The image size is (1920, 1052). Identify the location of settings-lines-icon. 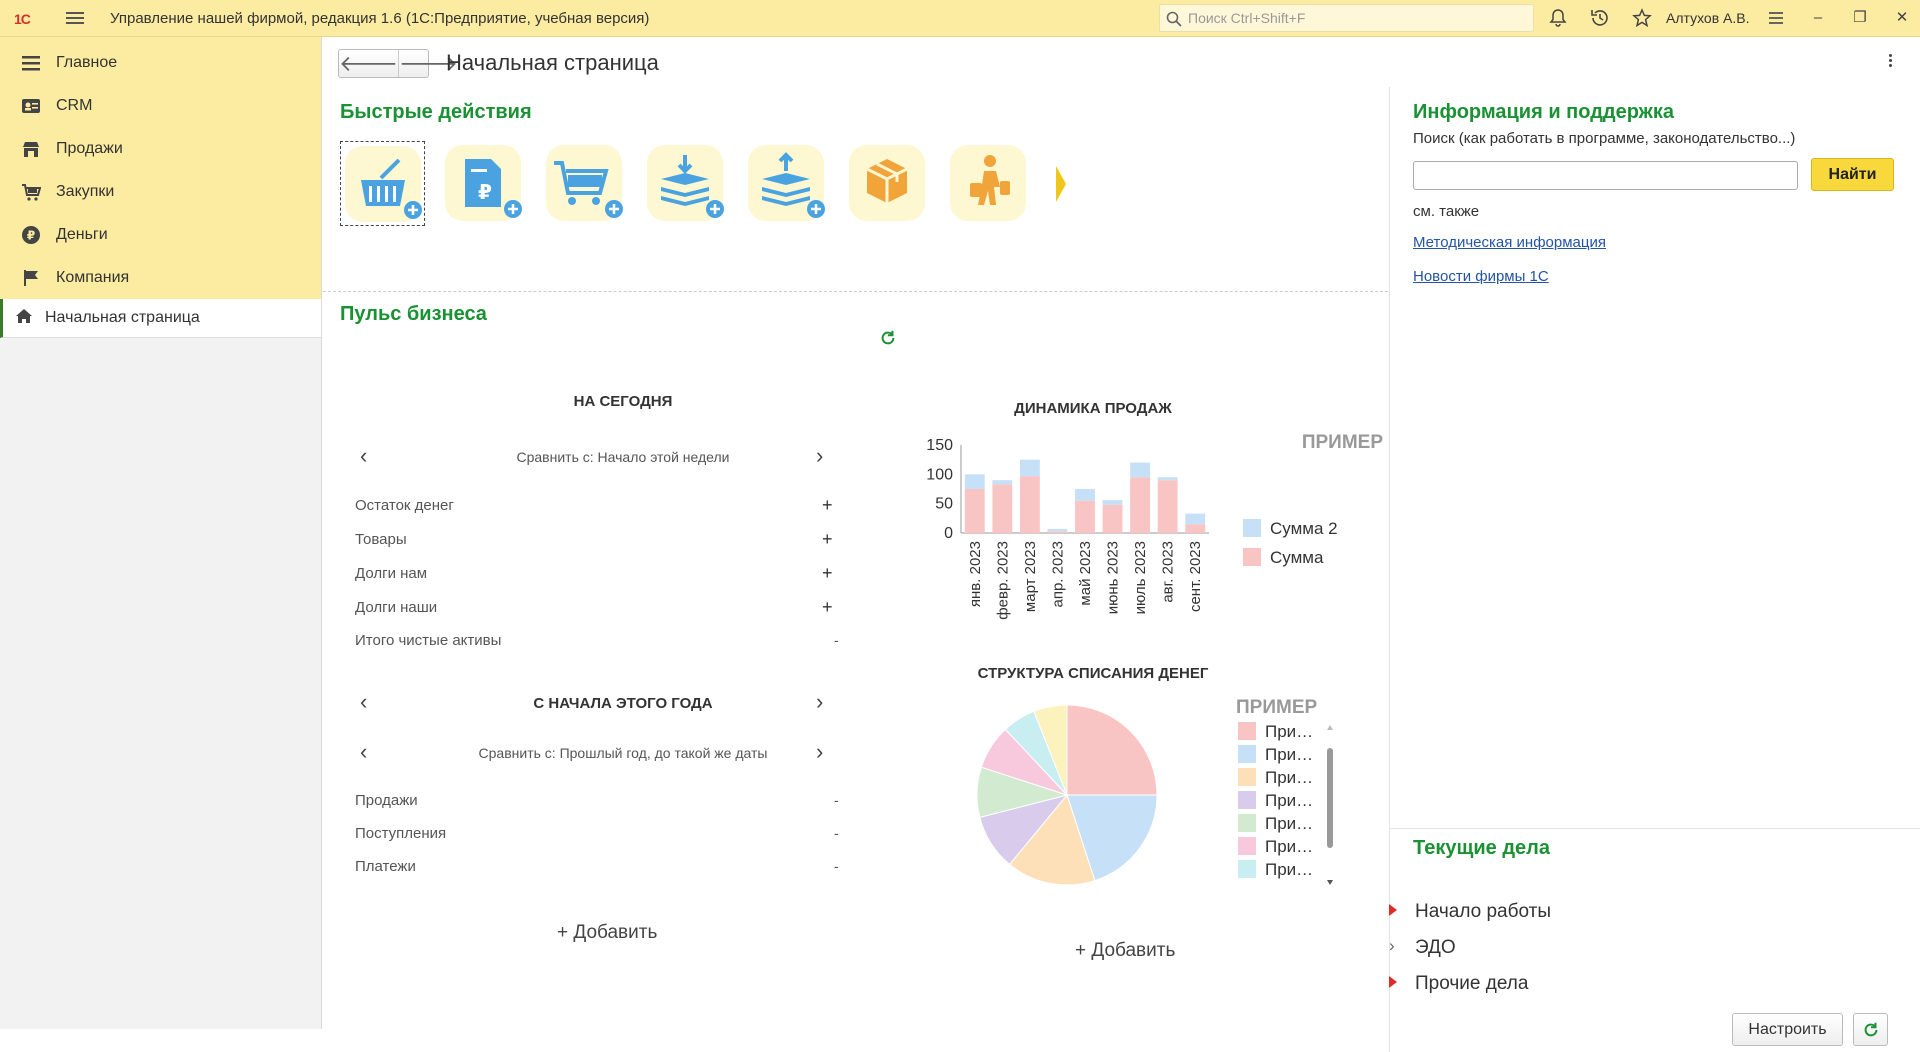
(1776, 18).